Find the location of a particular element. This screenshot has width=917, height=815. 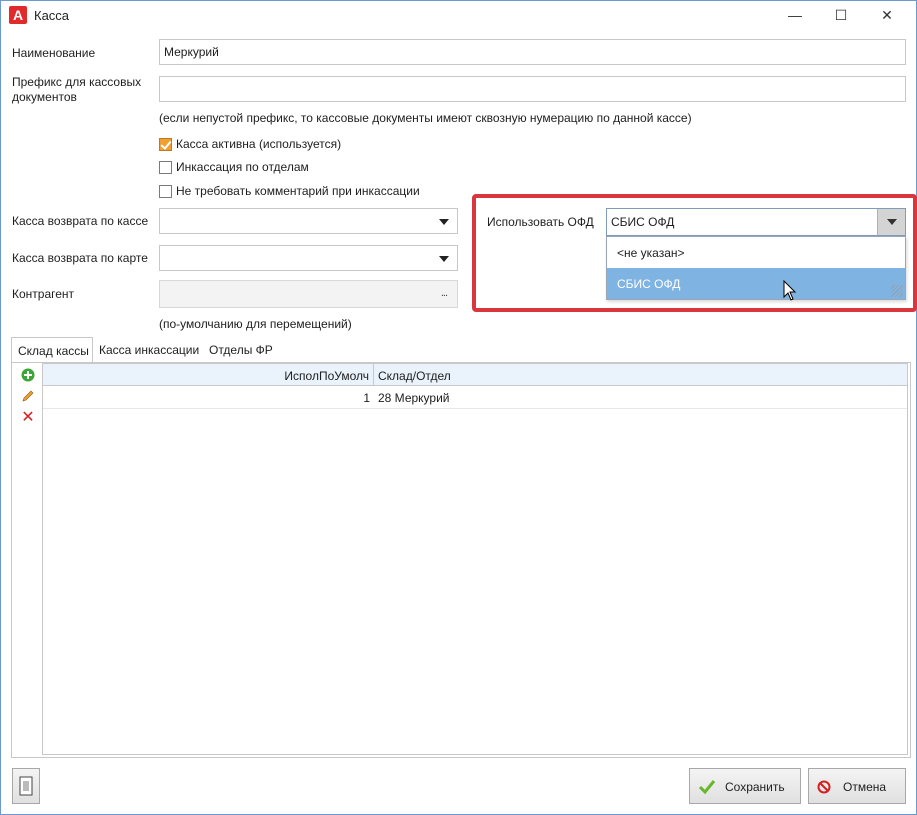

contractor-label: Контрагент is located at coordinates (43, 294).